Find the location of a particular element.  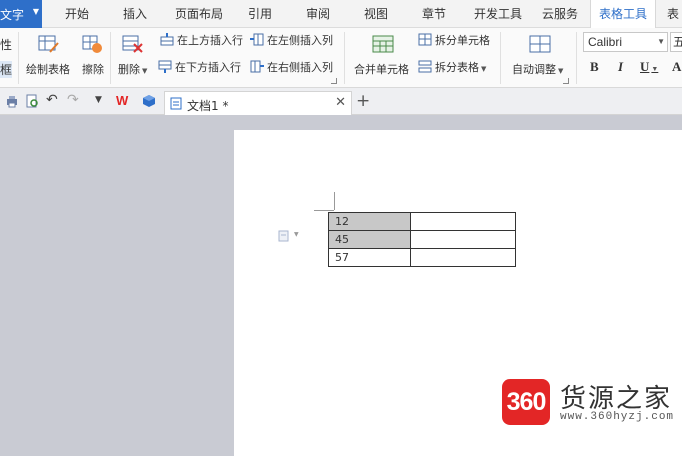

eraser-icon is located at coordinates (92, 44).